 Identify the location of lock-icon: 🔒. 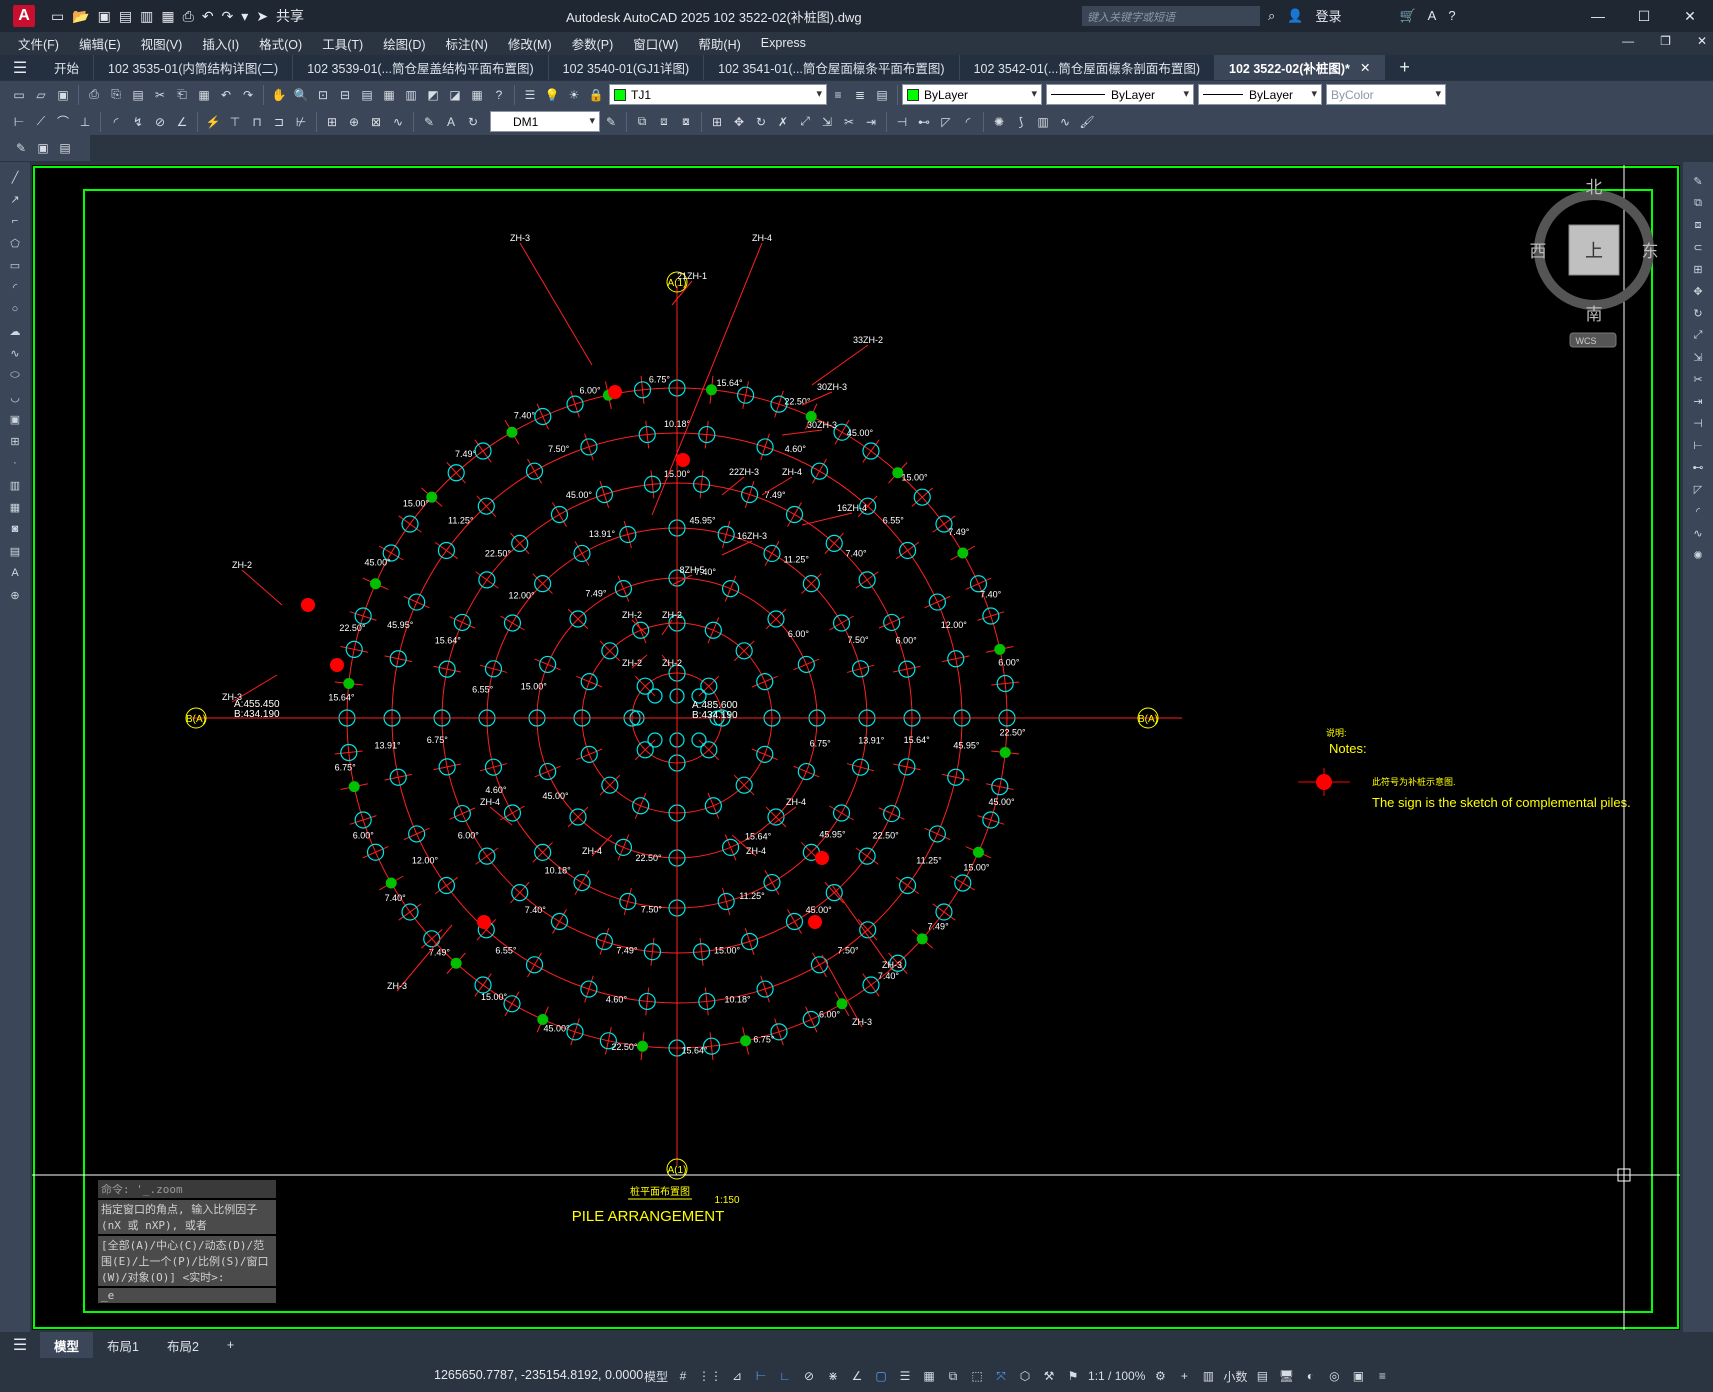
(596, 95).